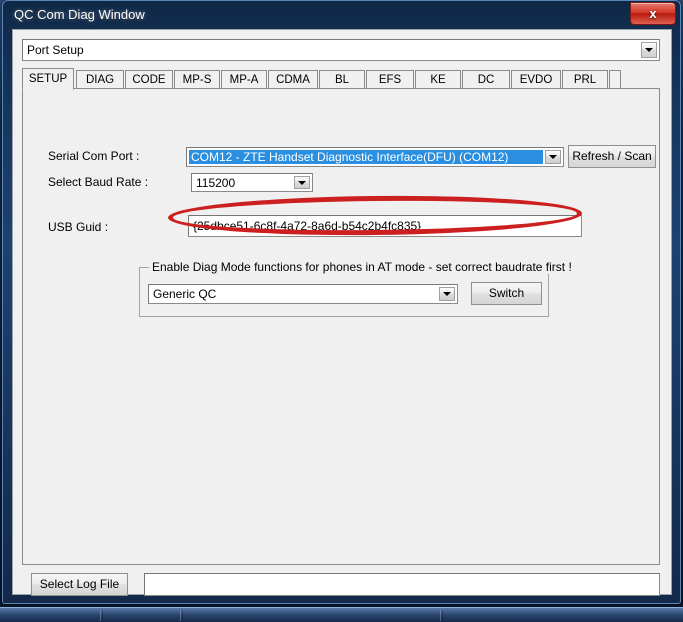 The height and width of the screenshot is (622, 683). I want to click on page-select-combo: Port Setup, so click(341, 50).